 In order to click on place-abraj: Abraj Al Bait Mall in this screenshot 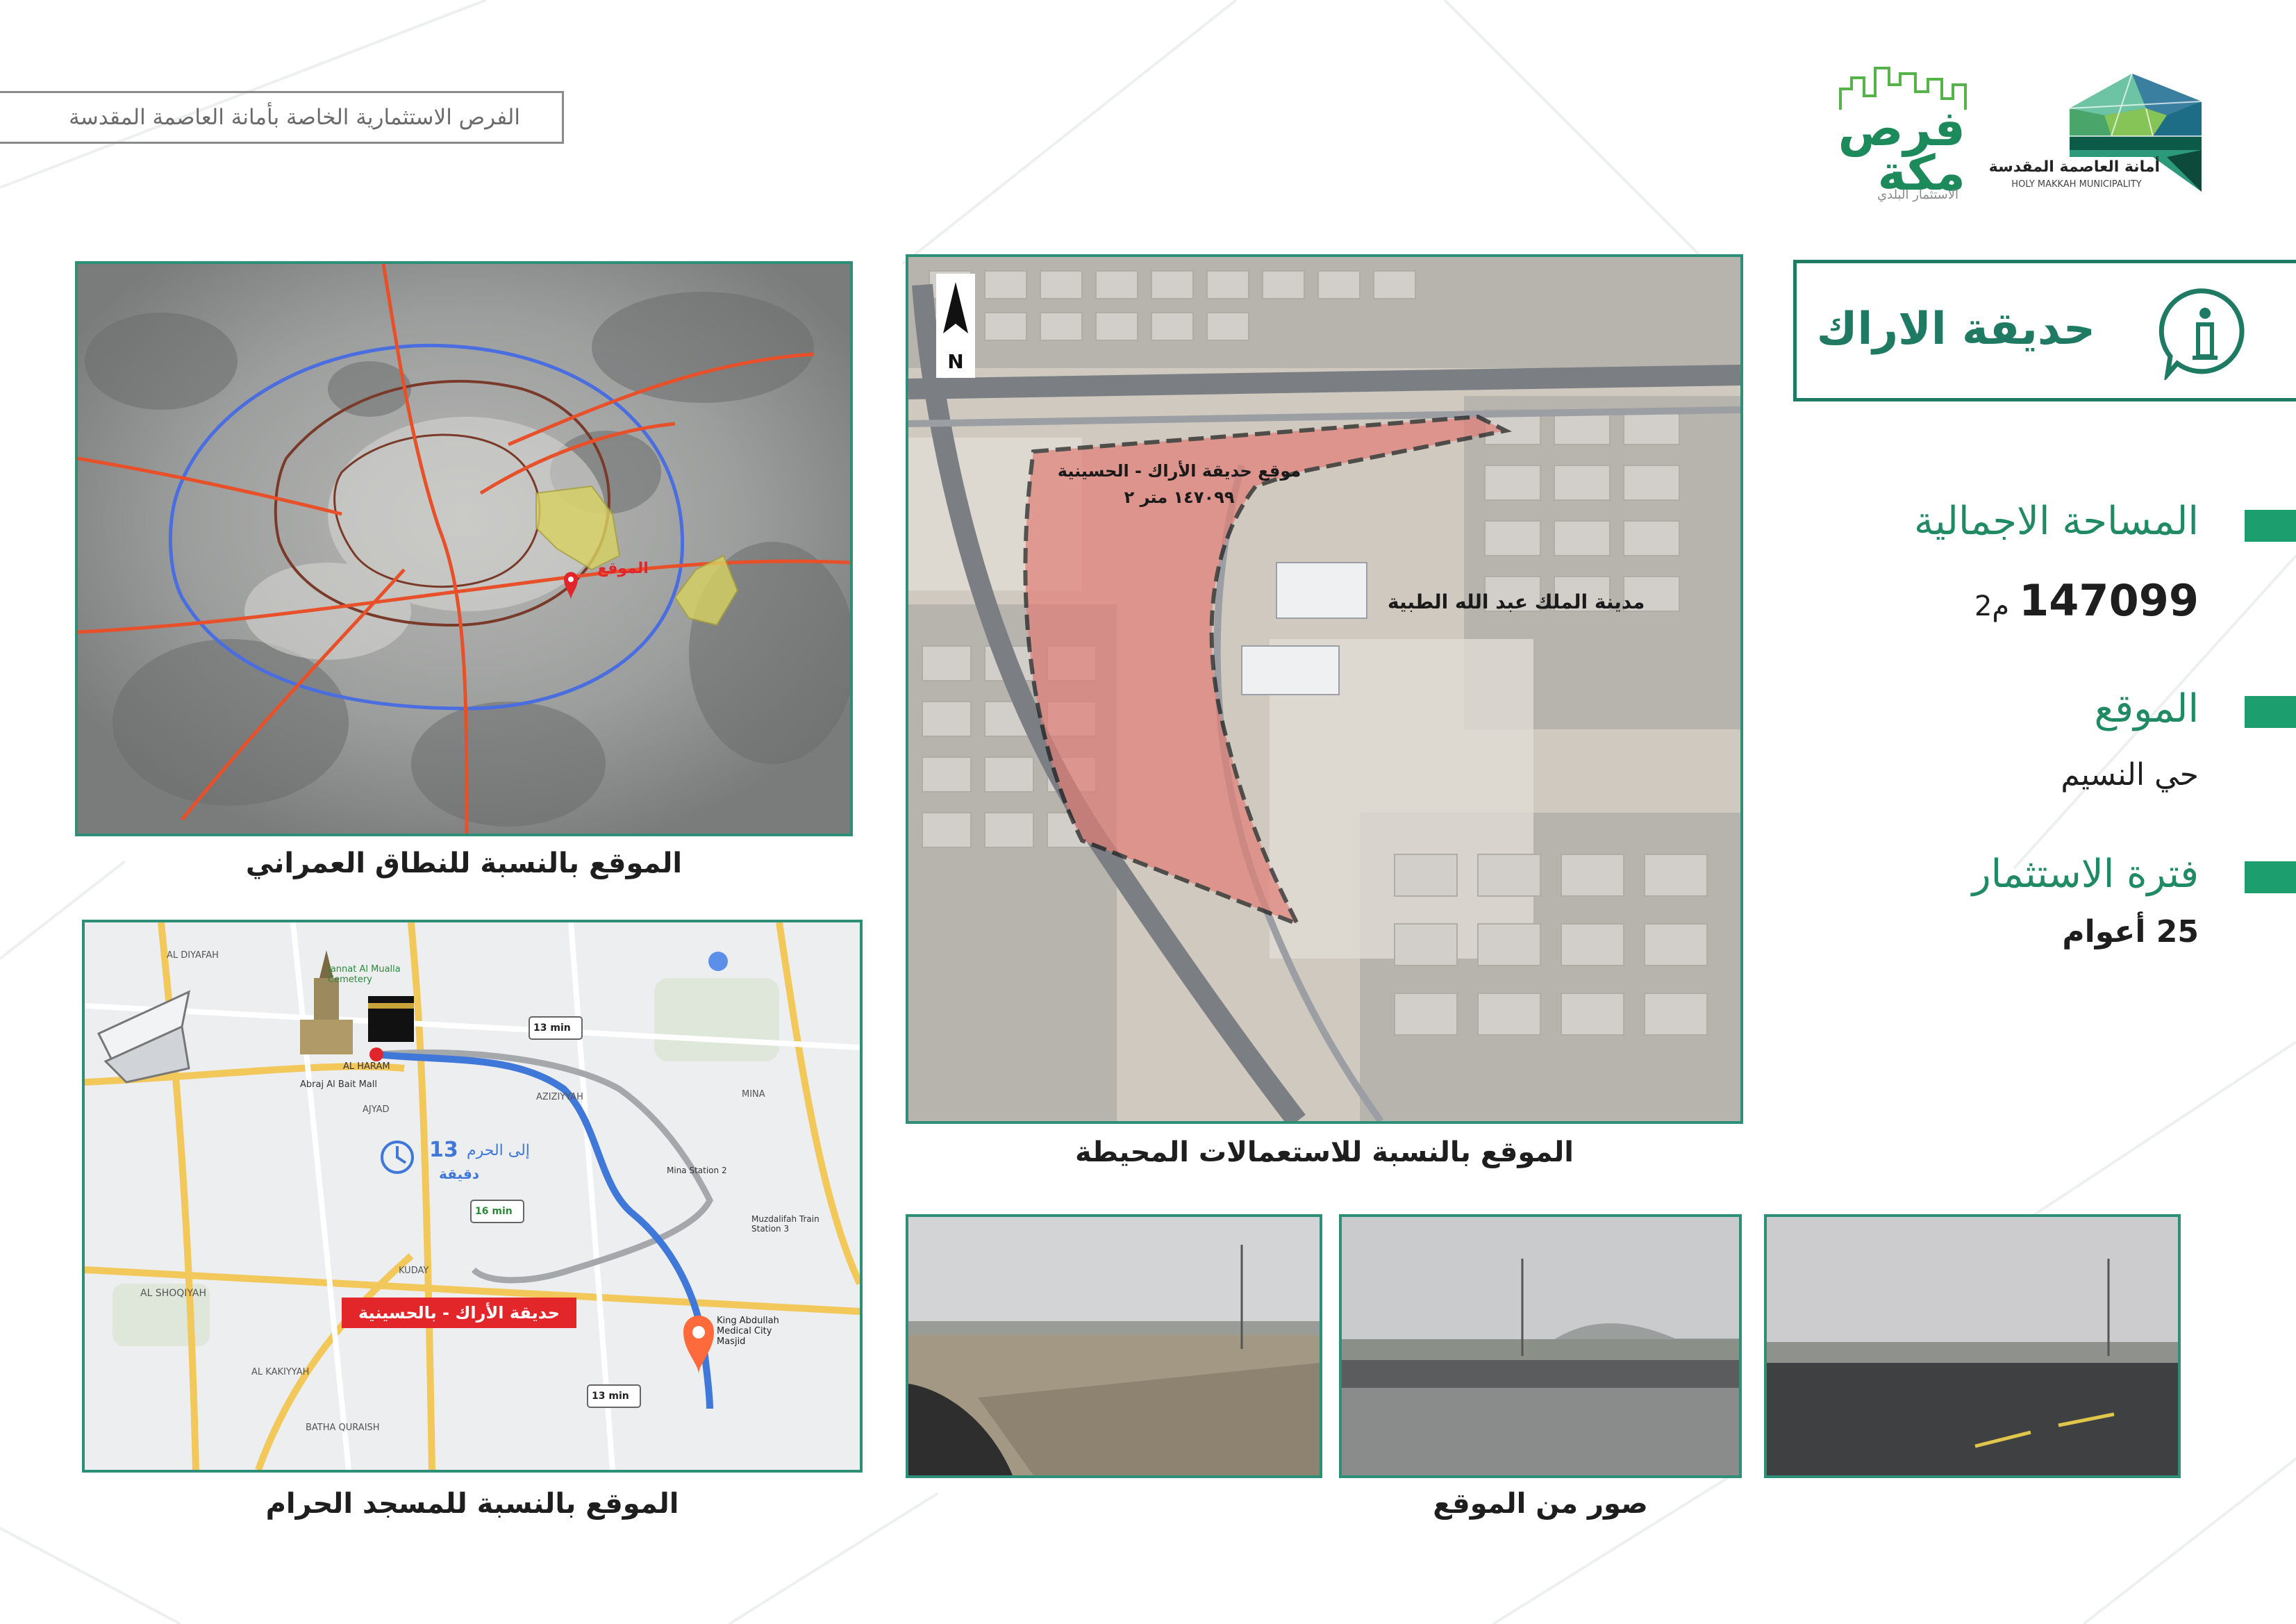, I will do `click(339, 1084)`.